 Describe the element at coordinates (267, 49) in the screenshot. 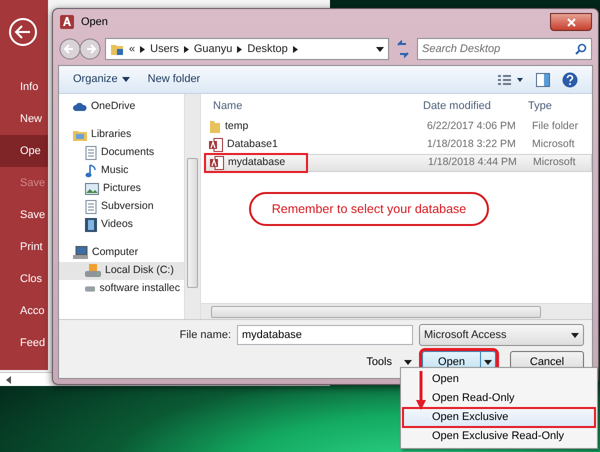

I see `breadcrumb-item: Desktop` at that location.